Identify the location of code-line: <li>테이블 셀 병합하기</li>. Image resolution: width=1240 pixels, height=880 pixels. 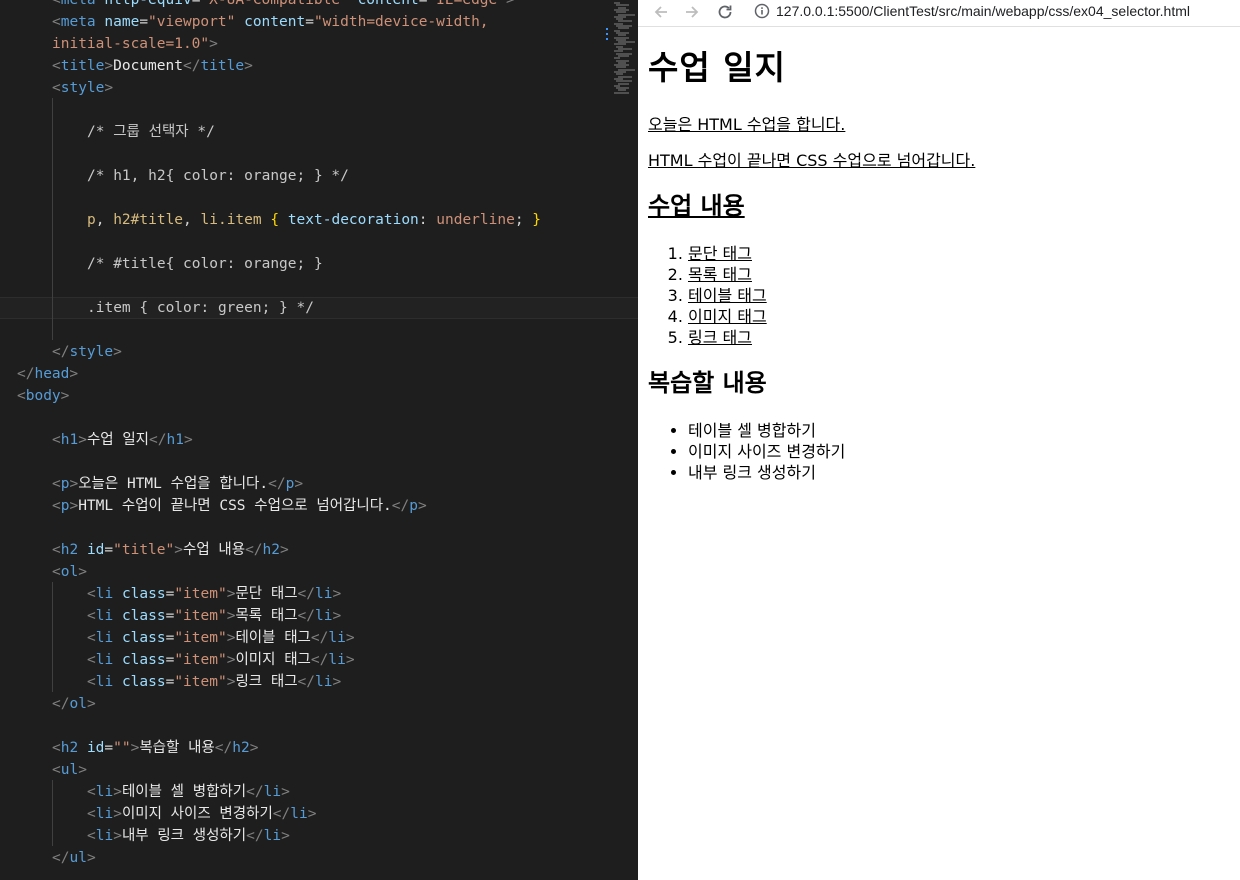
(319, 792).